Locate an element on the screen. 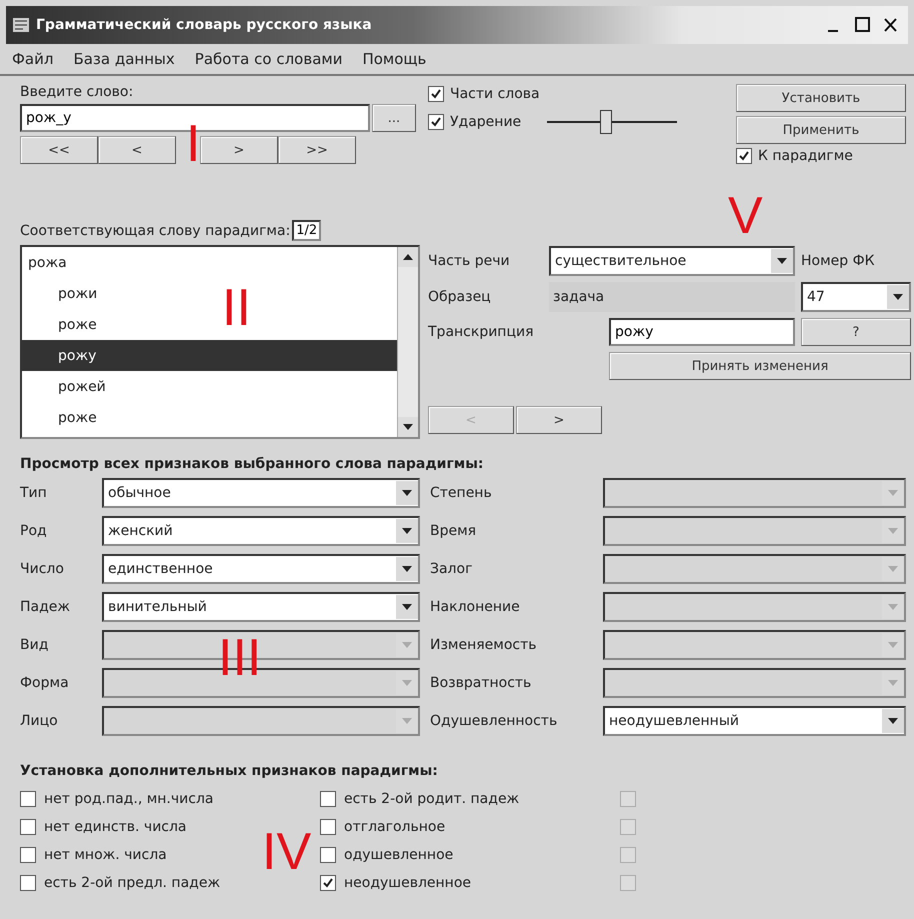 This screenshot has width=914, height=919. dropdown: существительное is located at coordinates (672, 261).